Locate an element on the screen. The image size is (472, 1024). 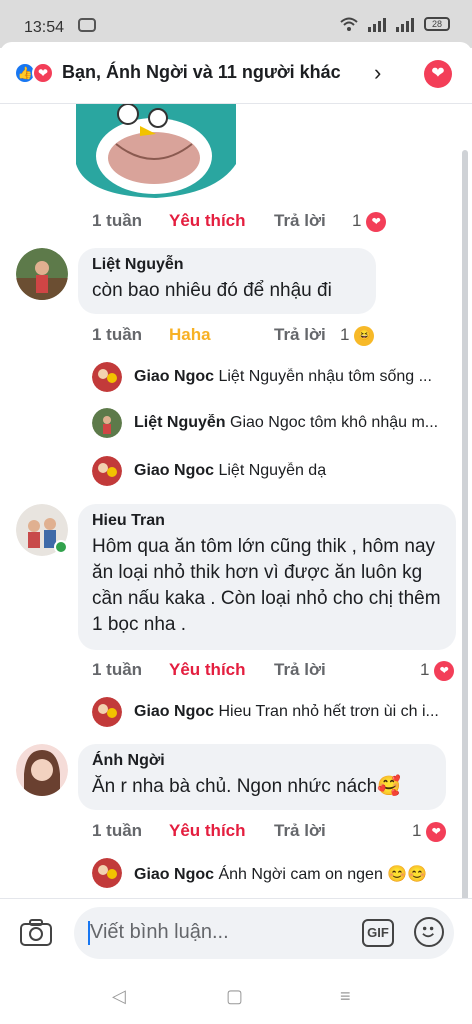
wifi-icon is located at coordinates (349, 24).